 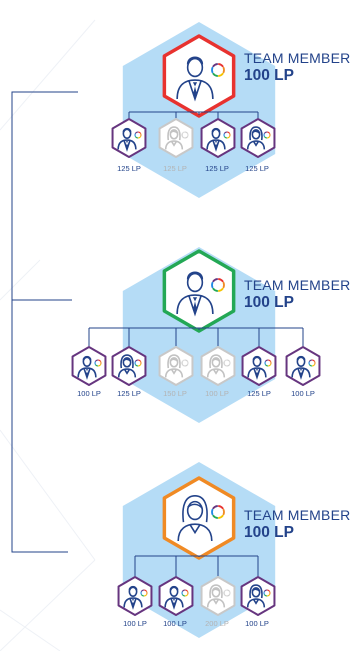 I want to click on sub-member-points: 200 LP, so click(x=217, y=623).